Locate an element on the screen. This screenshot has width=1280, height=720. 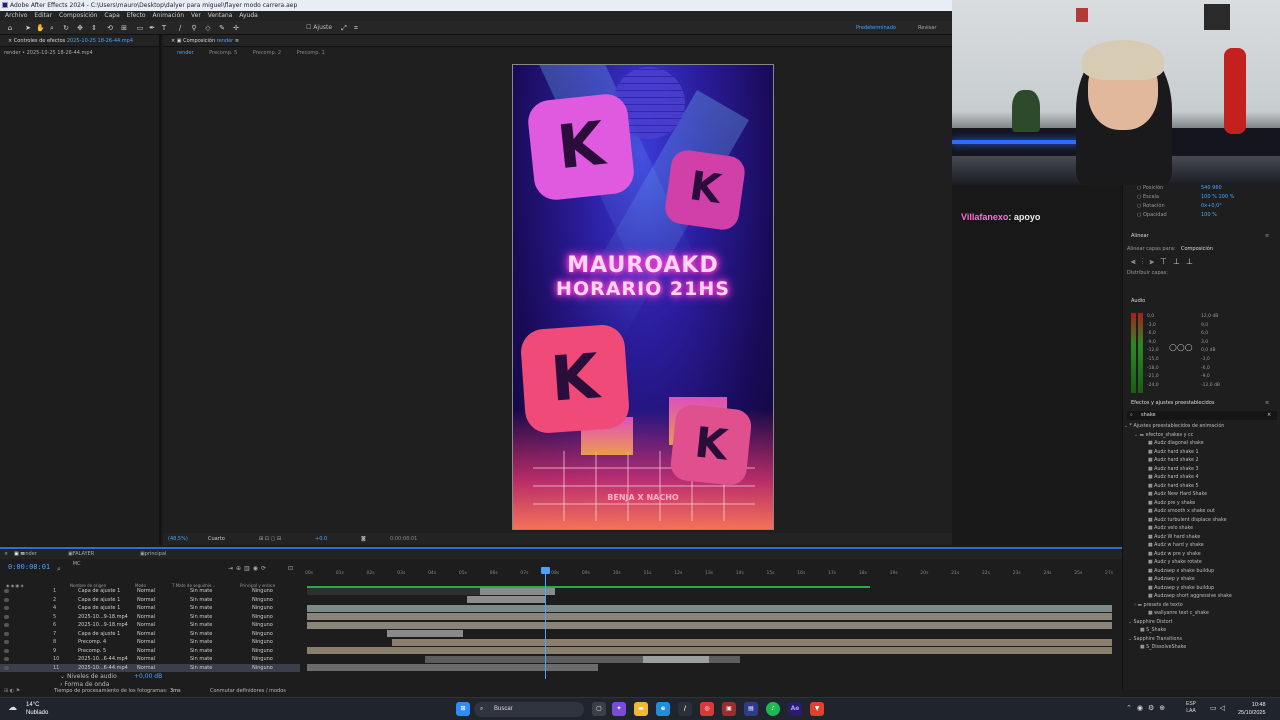
pan-tool-icon: ✥ is located at coordinates (80, 28).